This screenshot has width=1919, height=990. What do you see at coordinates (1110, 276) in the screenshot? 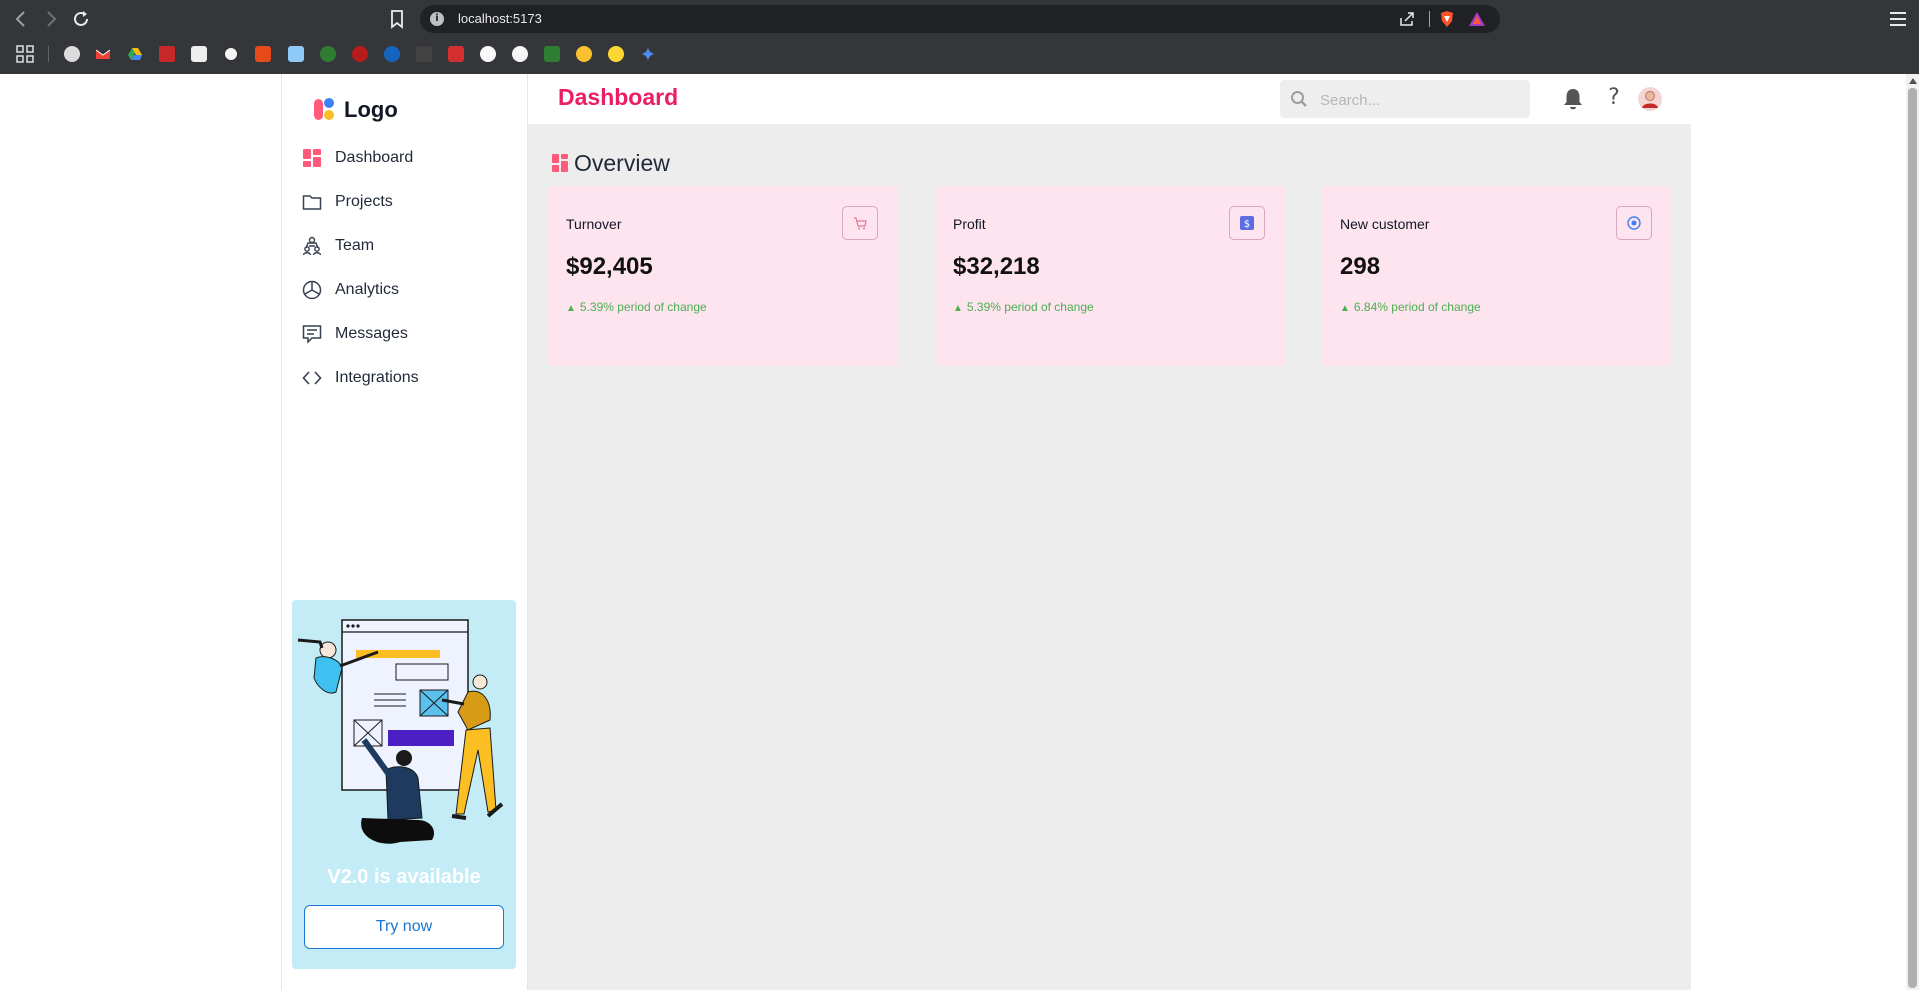
I see `stat-card-profit: Profit $32,218 ▲ 5.39% period of change $` at bounding box center [1110, 276].